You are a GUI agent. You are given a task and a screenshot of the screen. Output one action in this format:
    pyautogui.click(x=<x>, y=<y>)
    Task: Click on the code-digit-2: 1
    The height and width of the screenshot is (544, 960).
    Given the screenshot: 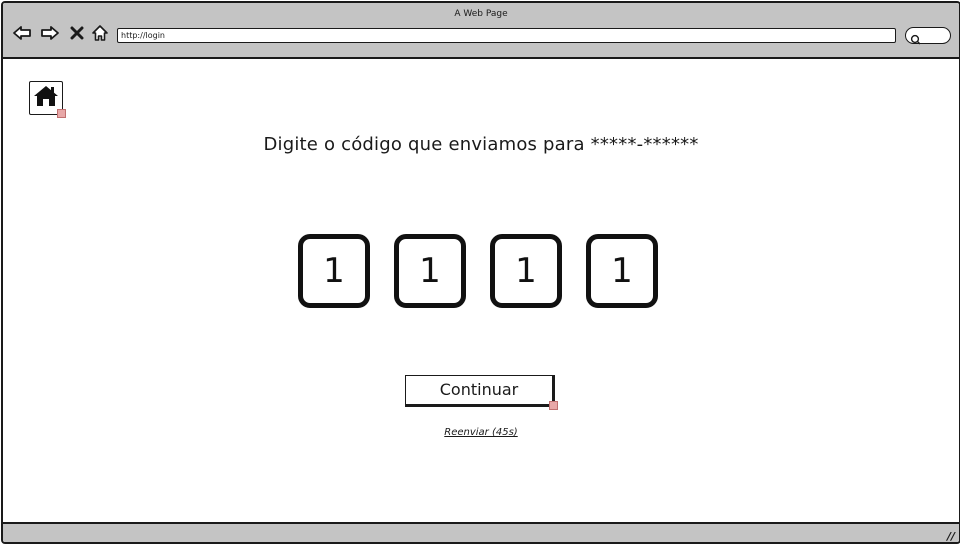 What is the action you would take?
    pyautogui.click(x=430, y=271)
    